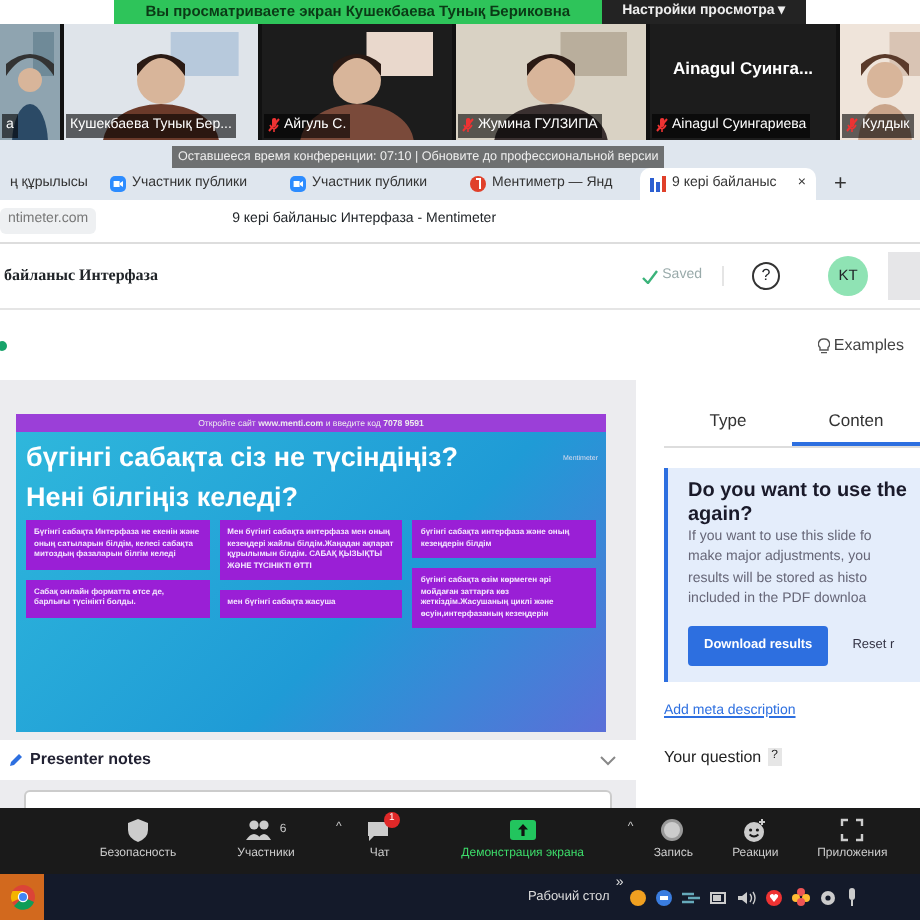 The height and width of the screenshot is (920, 920). What do you see at coordinates (162, 496) in the screenshot?
I see `slide-question: Нені білгіңіз келеді?` at bounding box center [162, 496].